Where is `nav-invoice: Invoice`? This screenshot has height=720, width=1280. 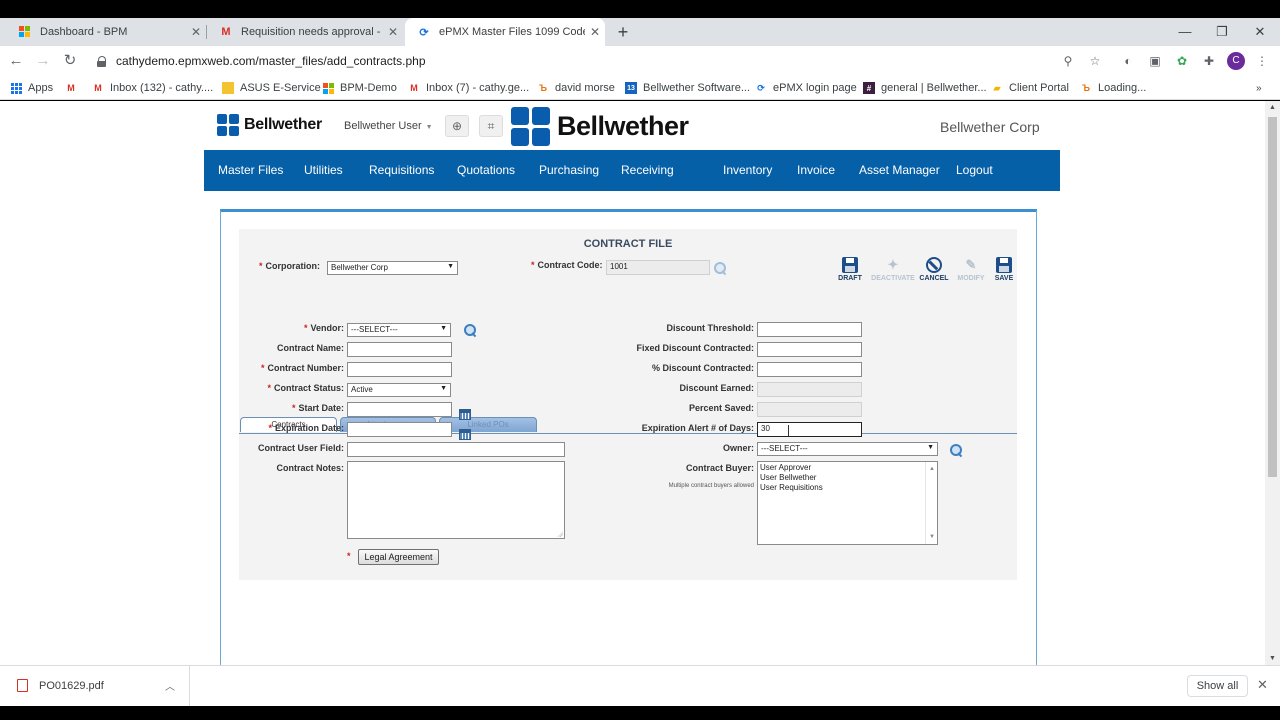 nav-invoice: Invoice is located at coordinates (816, 170).